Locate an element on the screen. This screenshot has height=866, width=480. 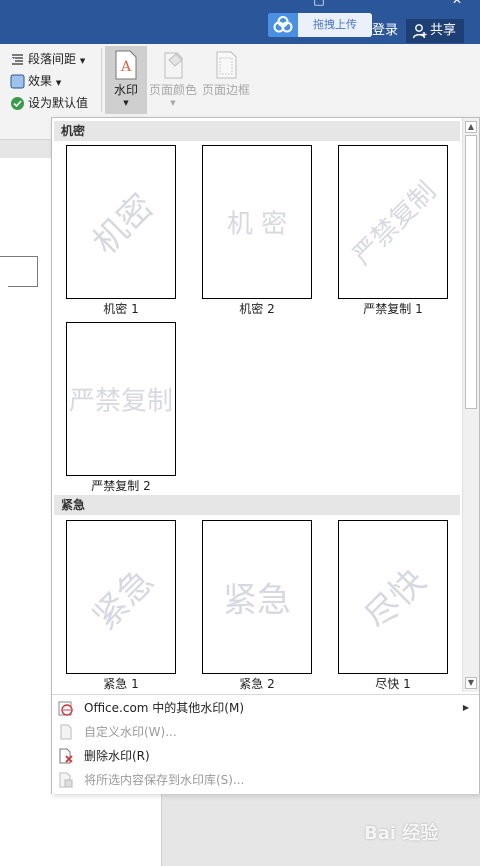
save-watermark-icon is located at coordinates (66, 780).